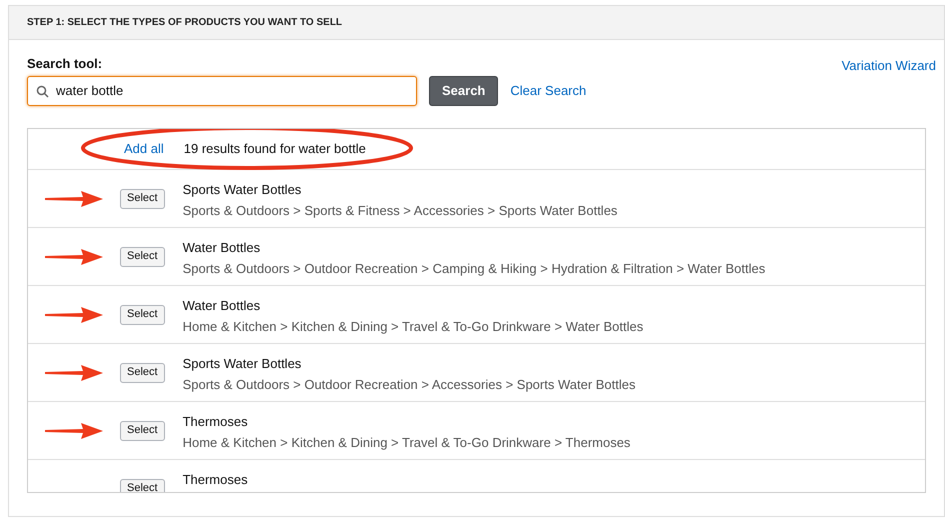 The width and height of the screenshot is (945, 520). I want to click on search-field: water bottle, so click(222, 91).